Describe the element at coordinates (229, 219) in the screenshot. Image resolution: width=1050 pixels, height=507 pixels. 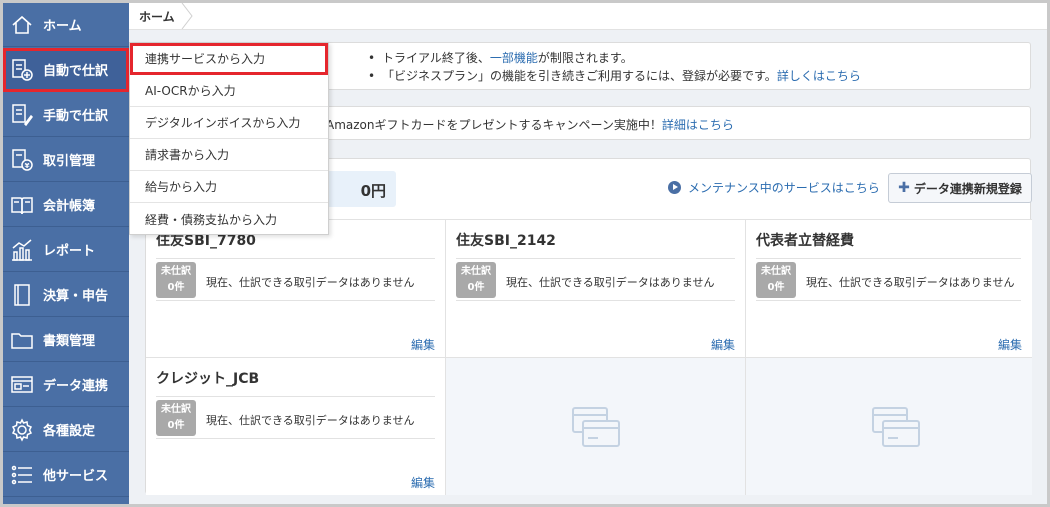
I see `menu-item-expenses: 経費・債務支払から入力` at that location.